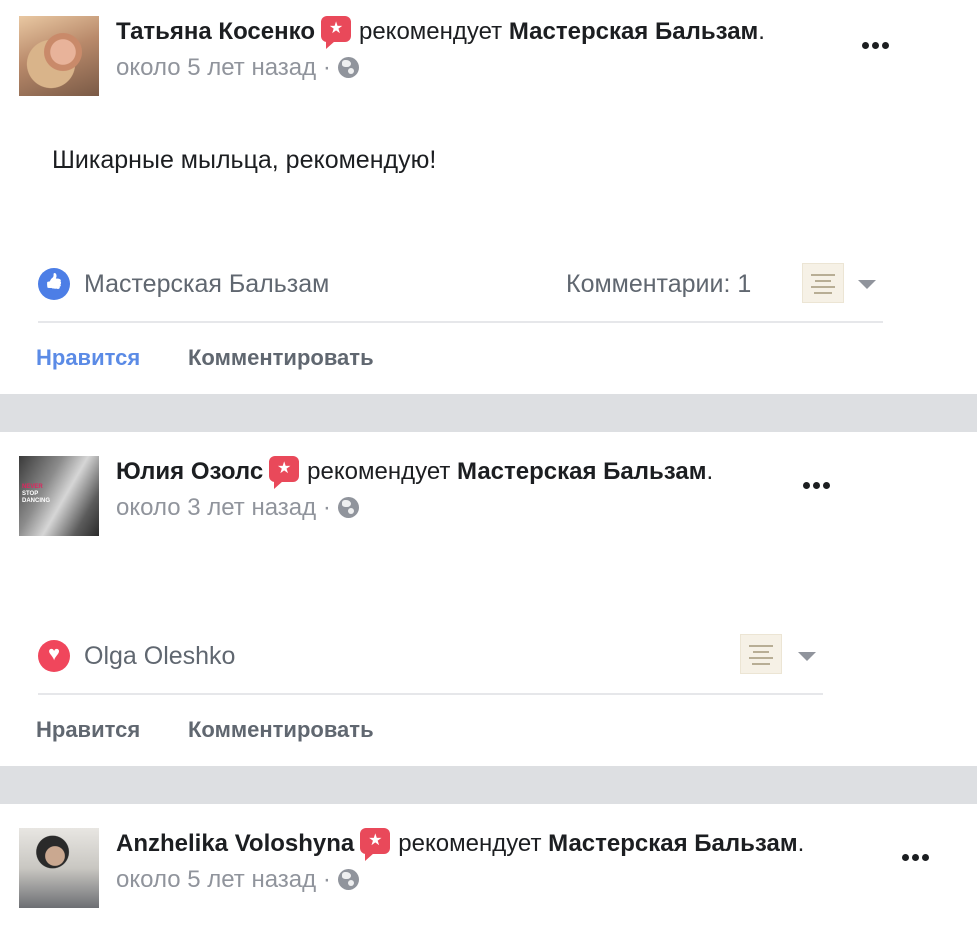  Describe the element at coordinates (206, 284) in the screenshot. I see `reactor-name: Мастерская Бальзам` at that location.